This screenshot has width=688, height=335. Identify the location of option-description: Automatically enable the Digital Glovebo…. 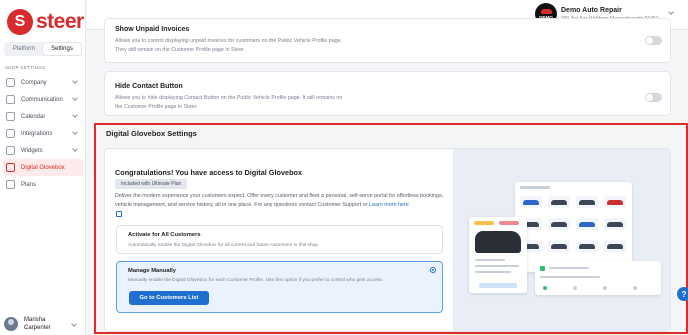
(224, 245).